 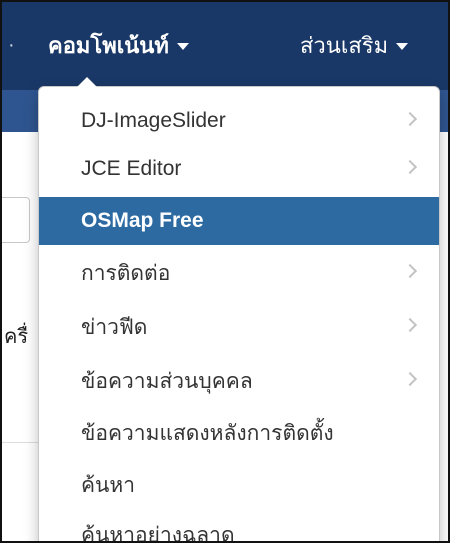 I want to click on menu-item-label: JCE Editor, so click(x=131, y=168).